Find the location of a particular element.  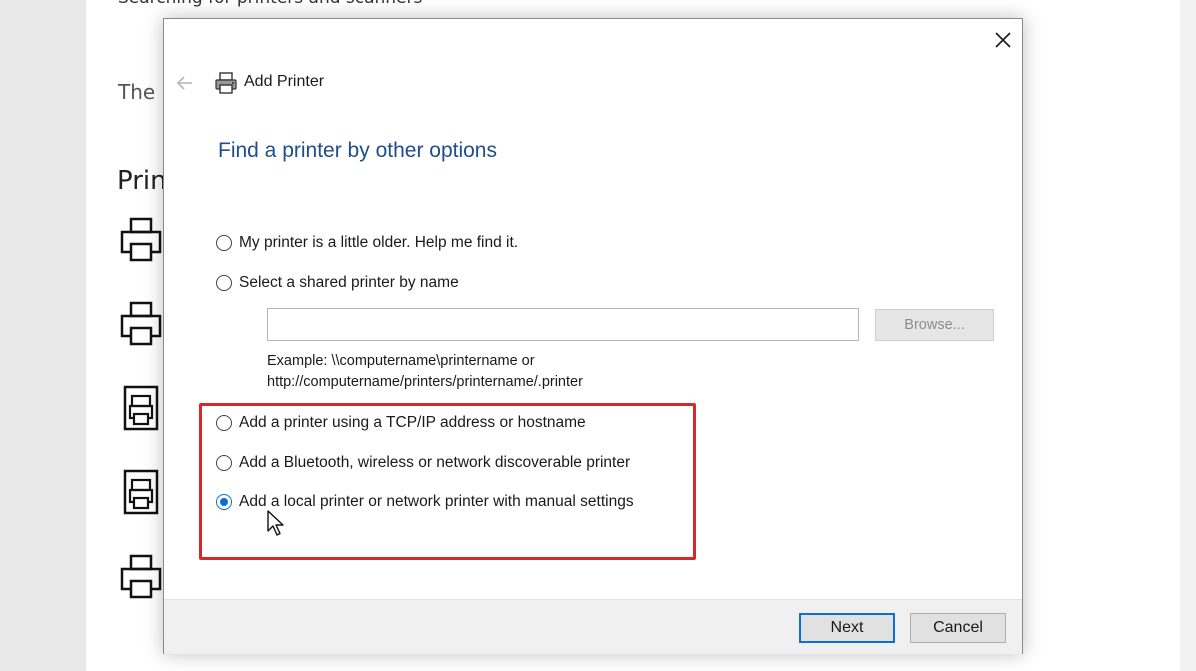

background-right-strip is located at coordinates (1188, 335).